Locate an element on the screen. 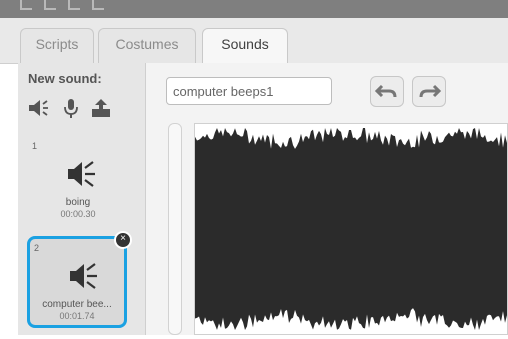  sound-duration: 00:01.74 is located at coordinates (77, 316).